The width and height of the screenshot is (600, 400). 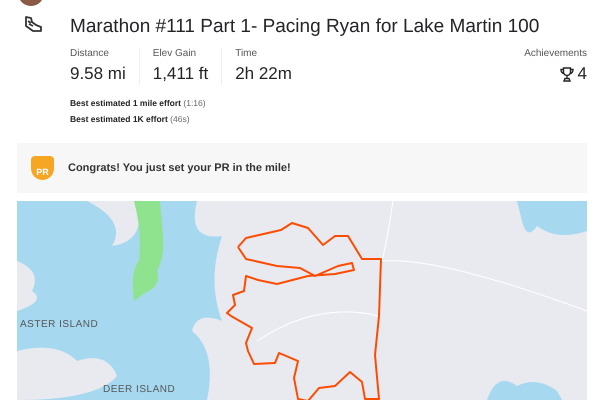 What do you see at coordinates (567, 74) in the screenshot?
I see `trophy-icon` at bounding box center [567, 74].